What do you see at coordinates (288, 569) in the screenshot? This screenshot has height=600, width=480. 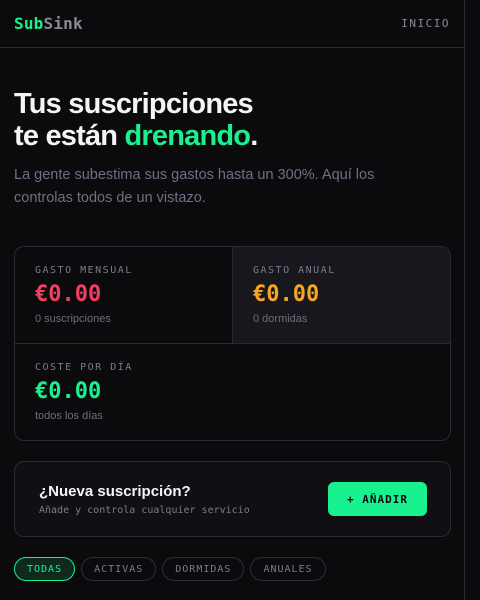 I see `tab-anuales: ANUALES` at bounding box center [288, 569].